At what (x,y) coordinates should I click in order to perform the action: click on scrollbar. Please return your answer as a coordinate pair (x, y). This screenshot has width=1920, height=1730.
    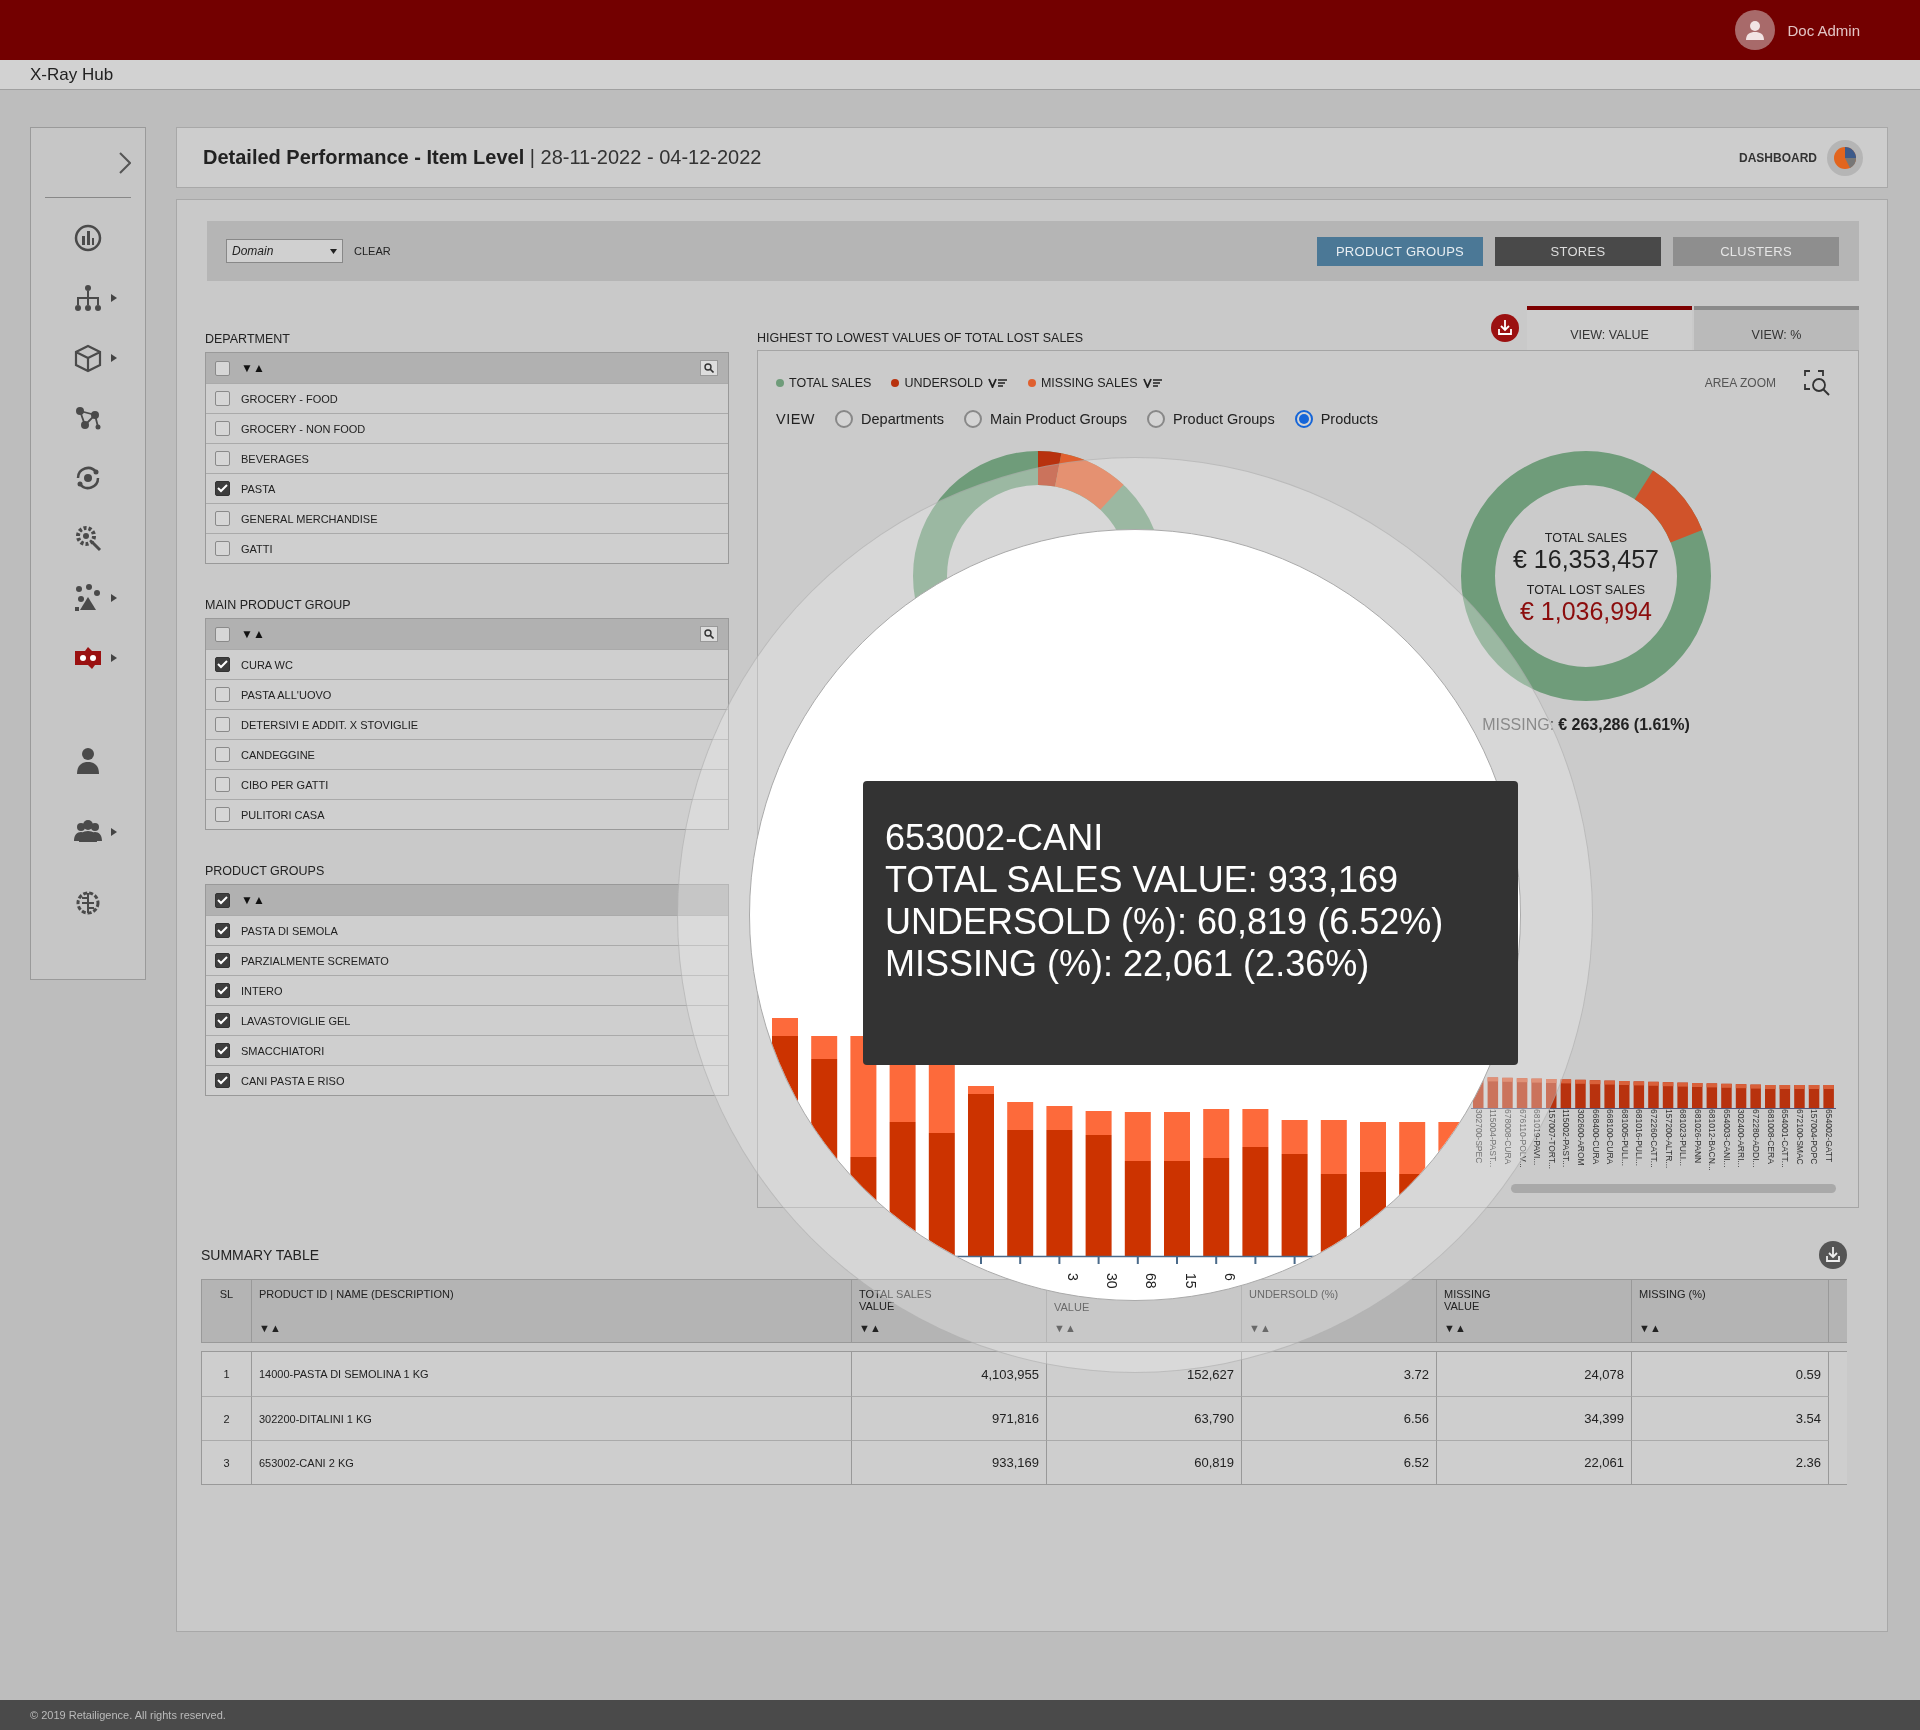
    Looking at the image, I should click on (1673, 1188).